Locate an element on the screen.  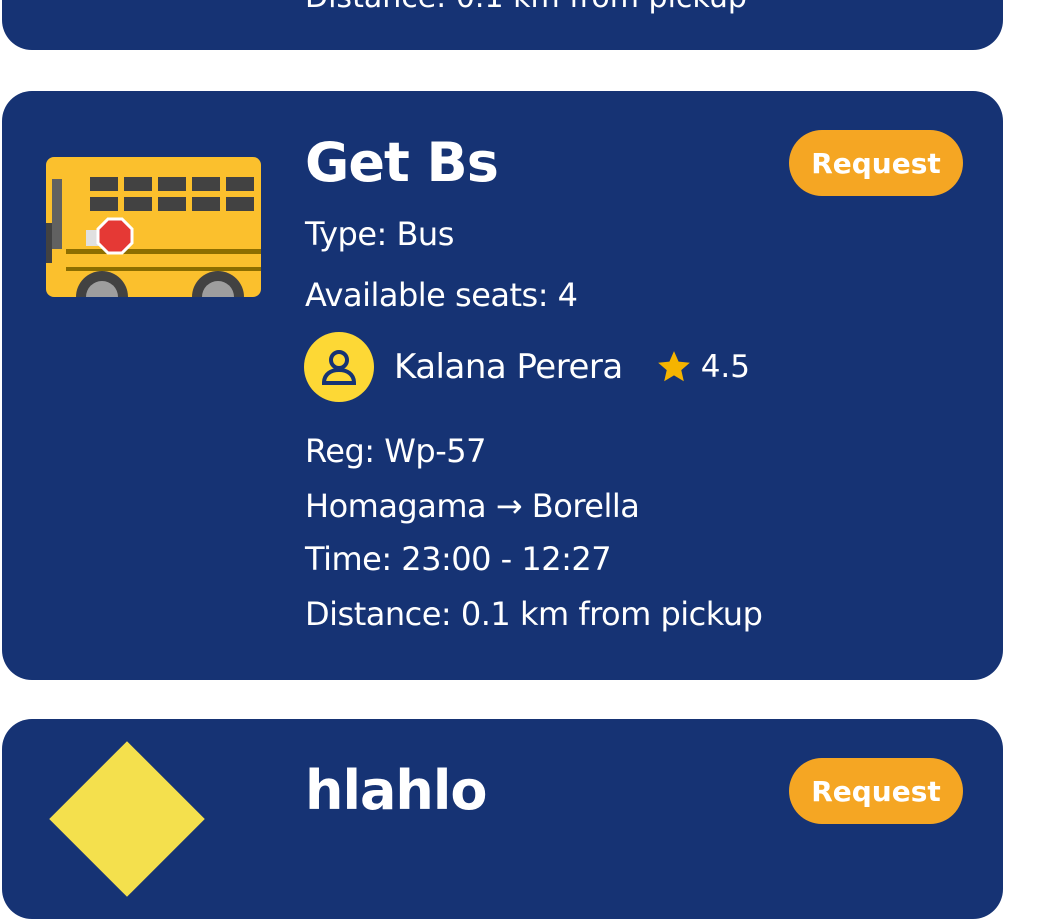
vehicle-card-previous: Distance: 0.1 km from pickup is located at coordinates (502, 25).